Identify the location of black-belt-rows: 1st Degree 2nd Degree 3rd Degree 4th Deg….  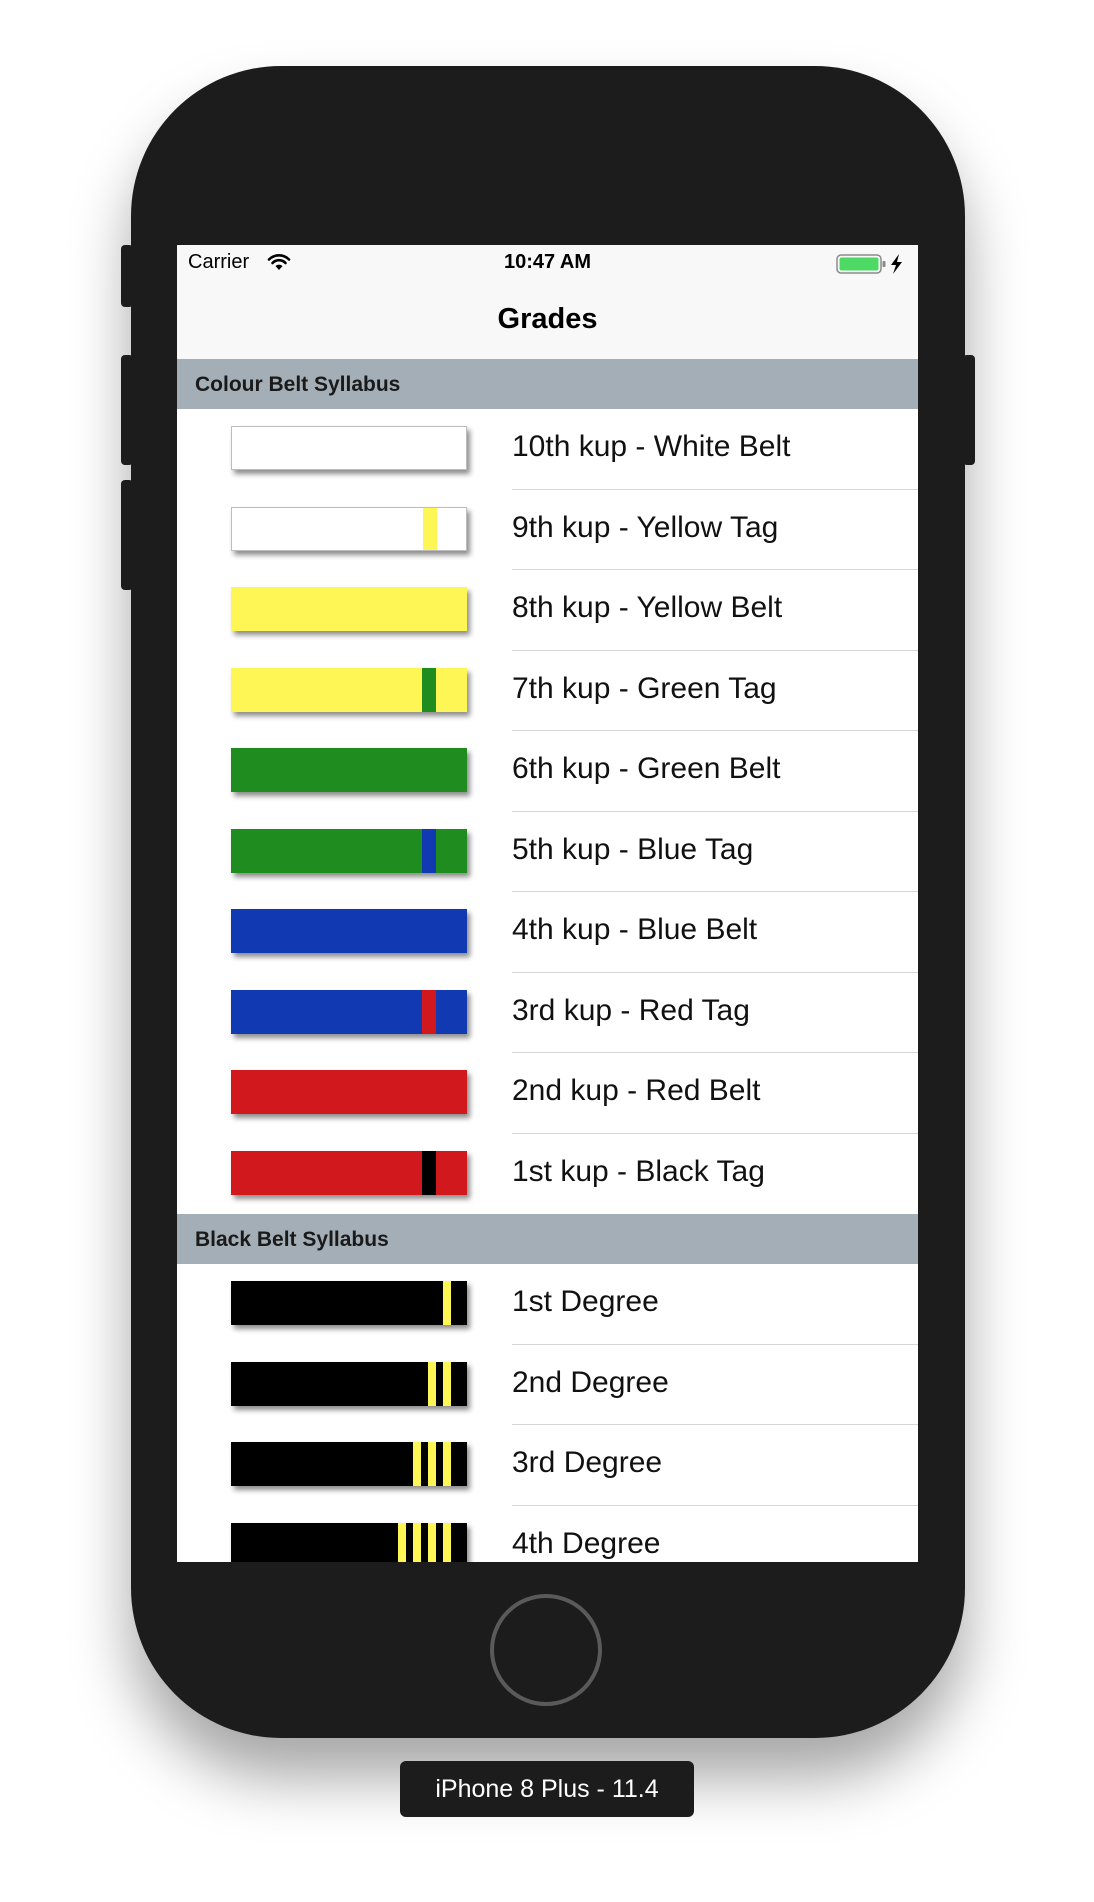
(547, 1413).